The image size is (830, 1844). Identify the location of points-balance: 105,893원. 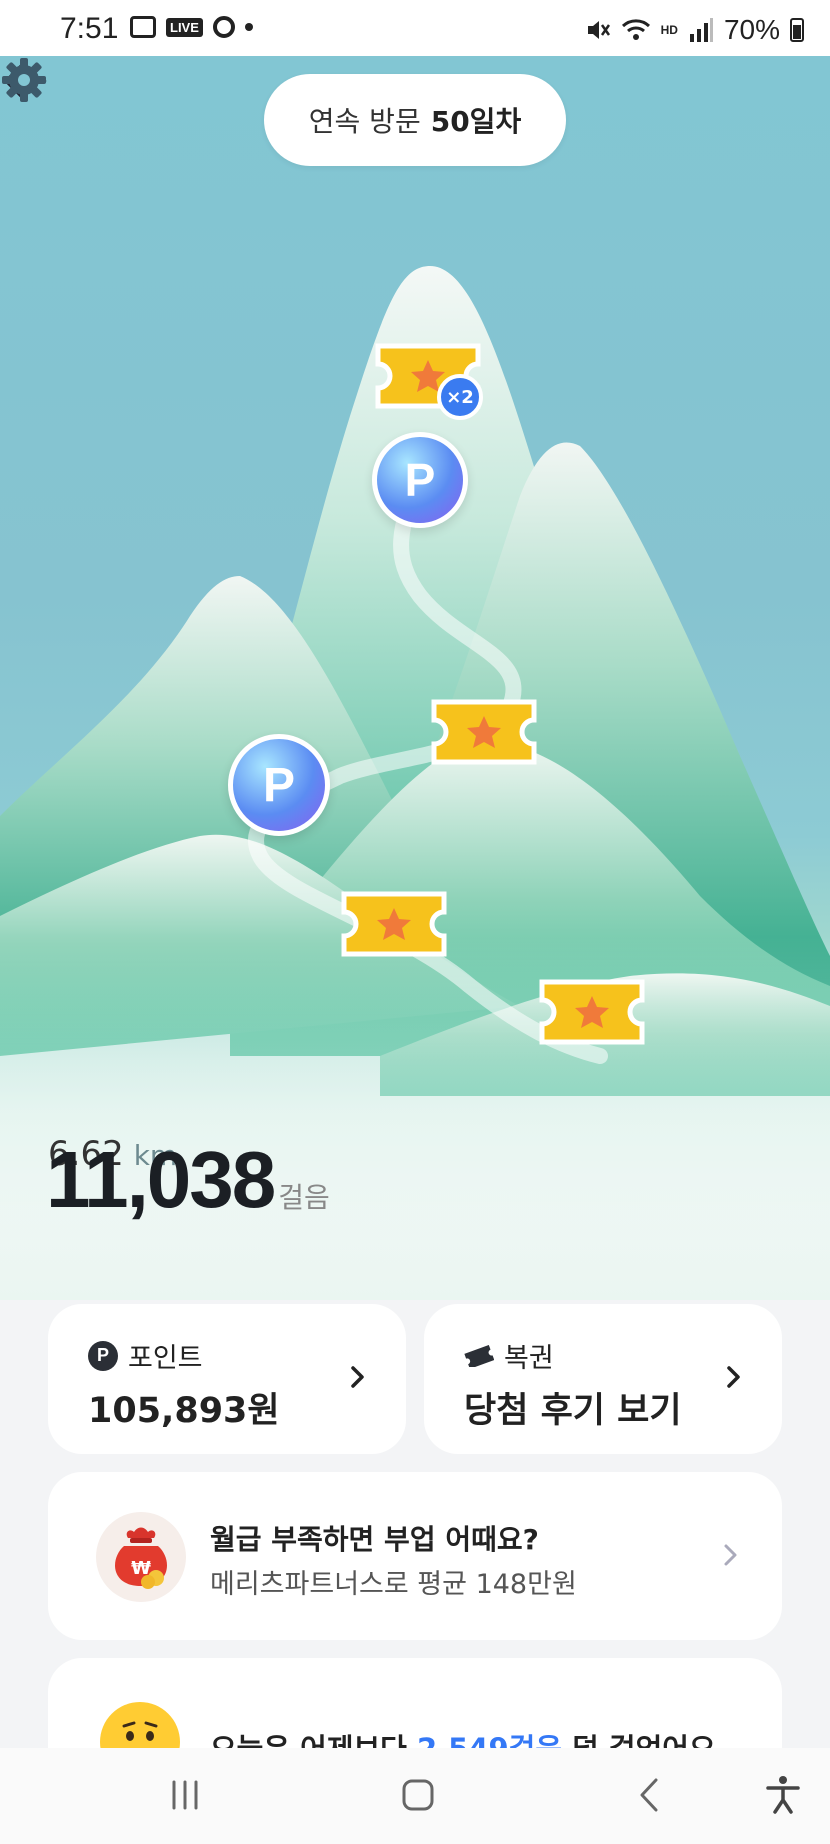
(184, 1411).